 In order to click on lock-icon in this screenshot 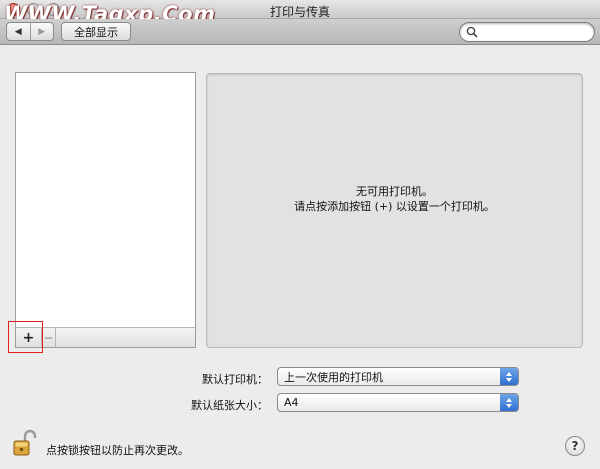, I will do `click(25, 443)`.